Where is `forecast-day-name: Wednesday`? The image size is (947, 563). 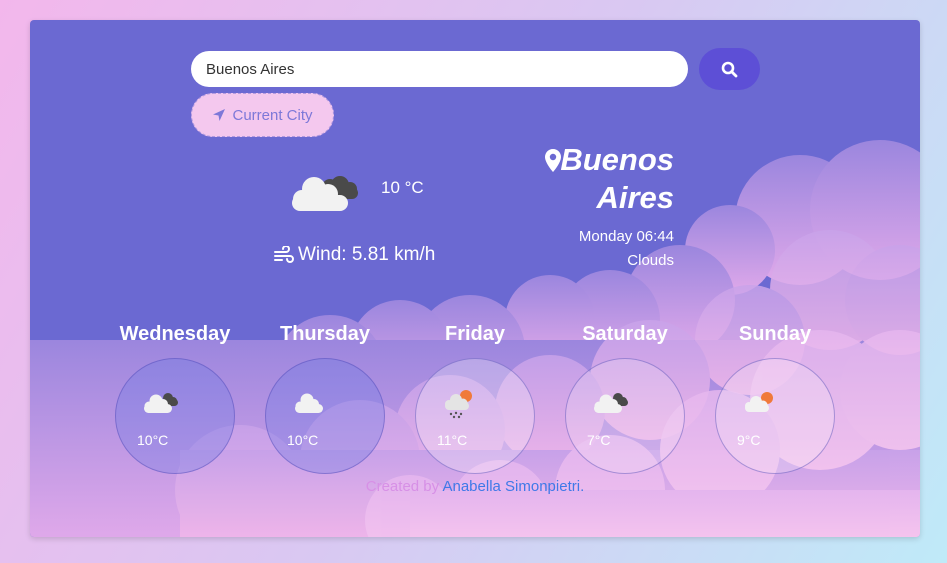 forecast-day-name: Wednesday is located at coordinates (175, 334).